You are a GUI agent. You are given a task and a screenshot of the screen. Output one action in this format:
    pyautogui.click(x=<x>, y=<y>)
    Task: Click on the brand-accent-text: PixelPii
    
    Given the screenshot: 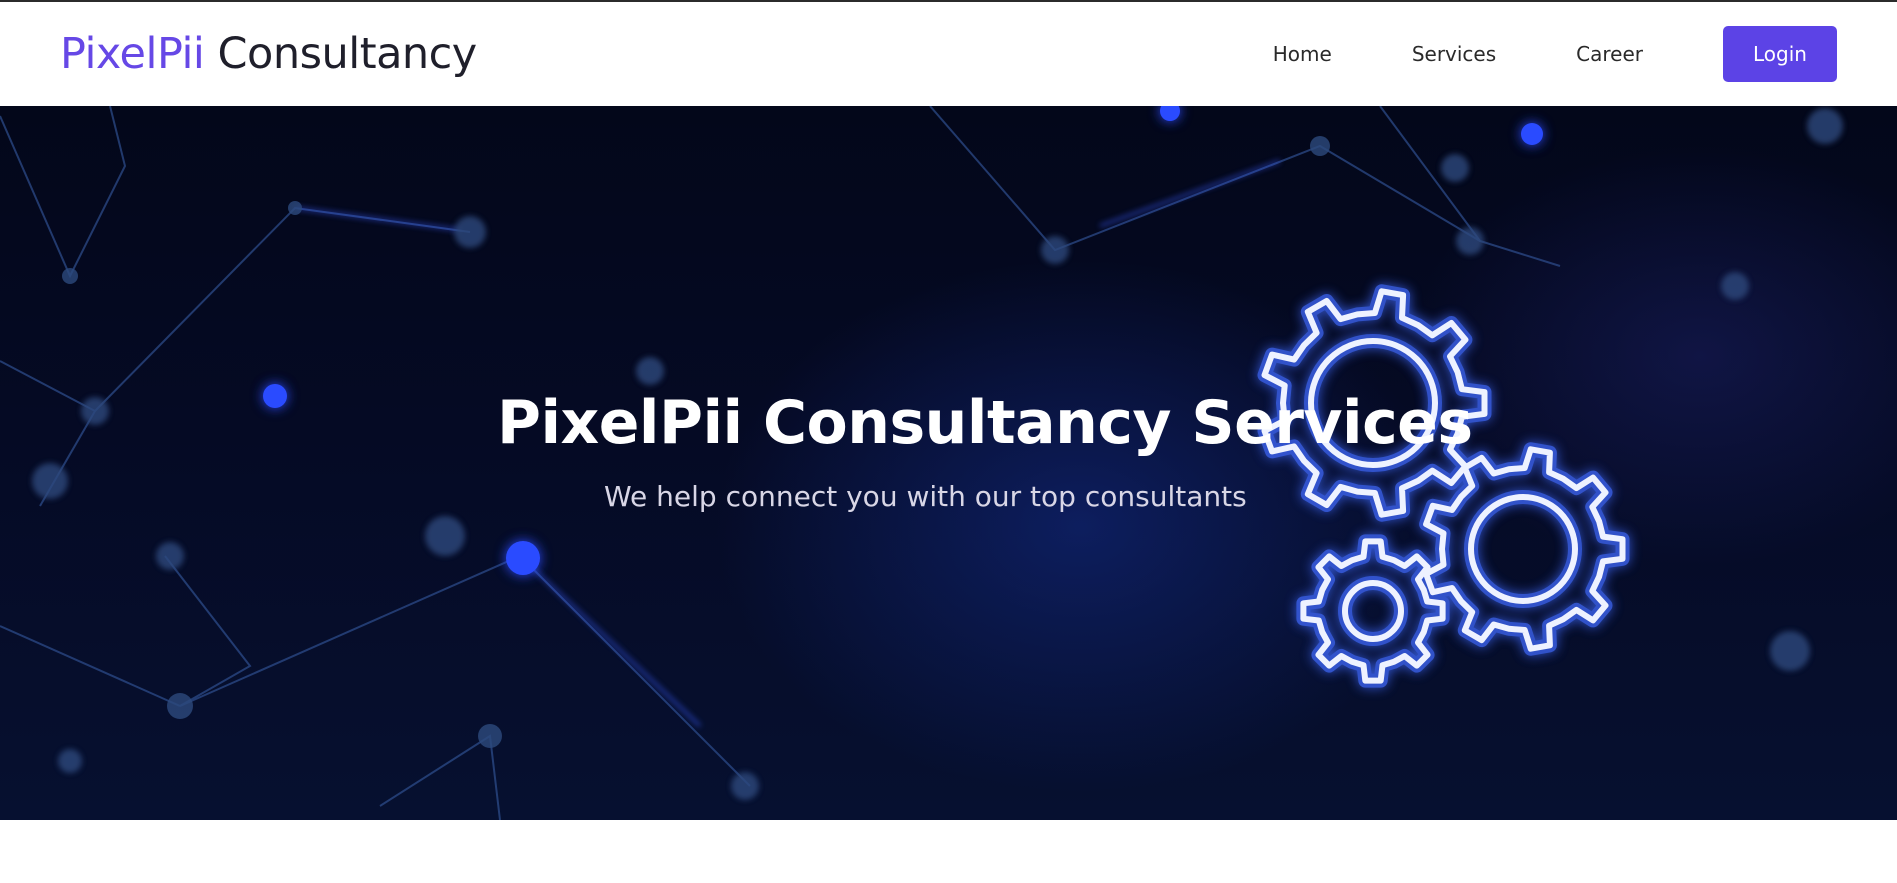 What is the action you would take?
    pyautogui.click(x=132, y=54)
    